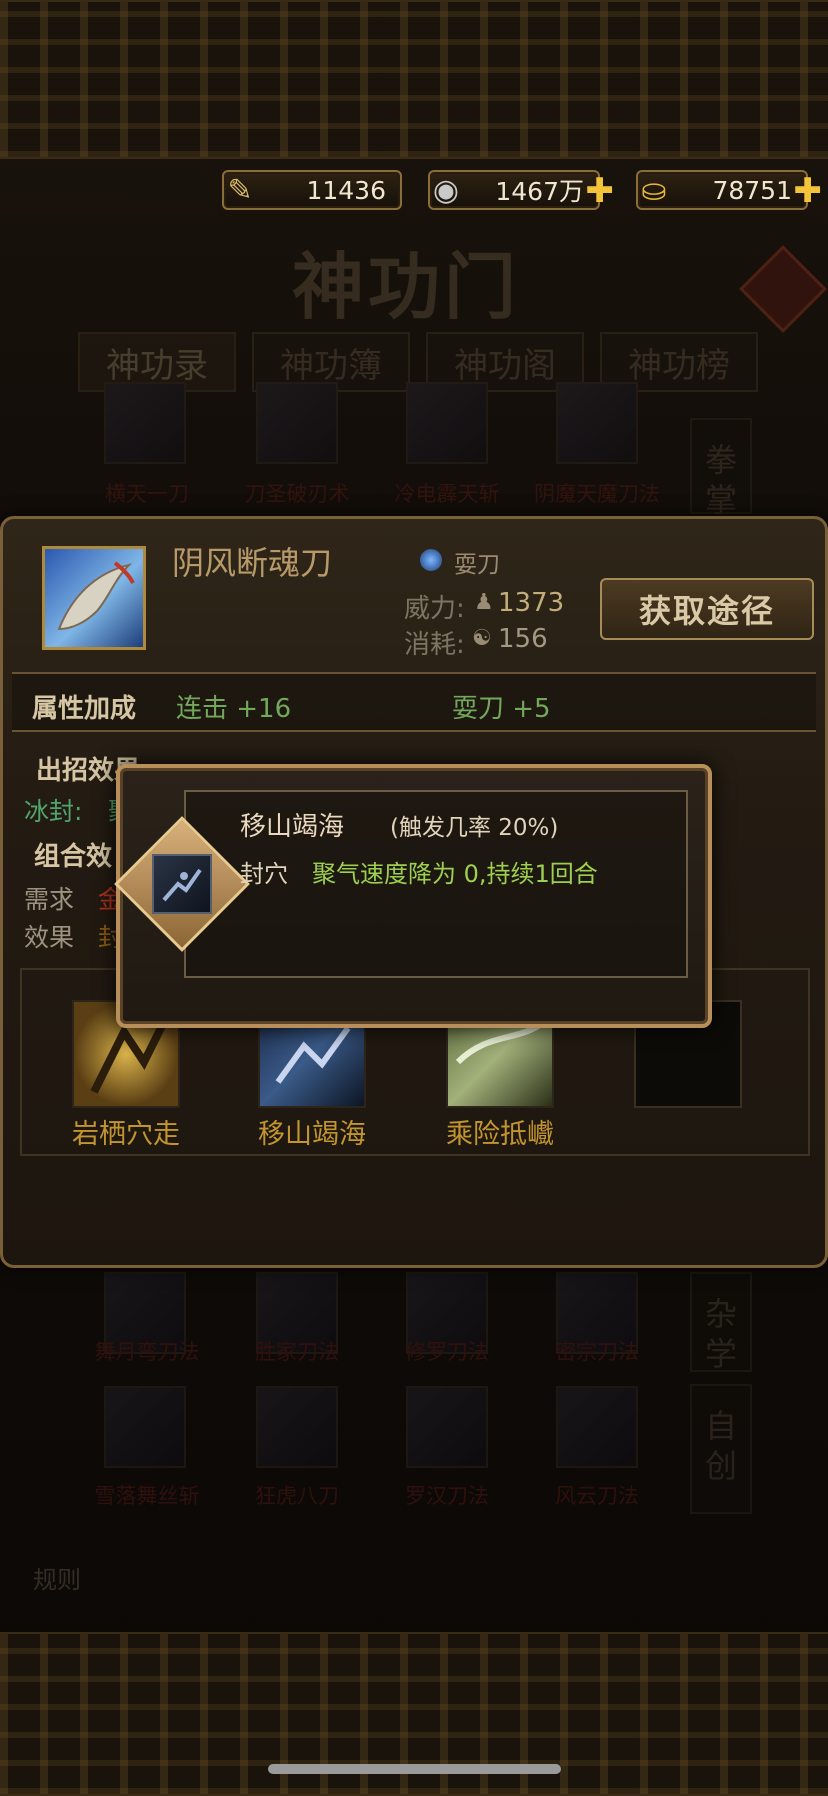 The width and height of the screenshot is (828, 1796). Describe the element at coordinates (523, 639) in the screenshot. I see `cost-value: 156` at that location.